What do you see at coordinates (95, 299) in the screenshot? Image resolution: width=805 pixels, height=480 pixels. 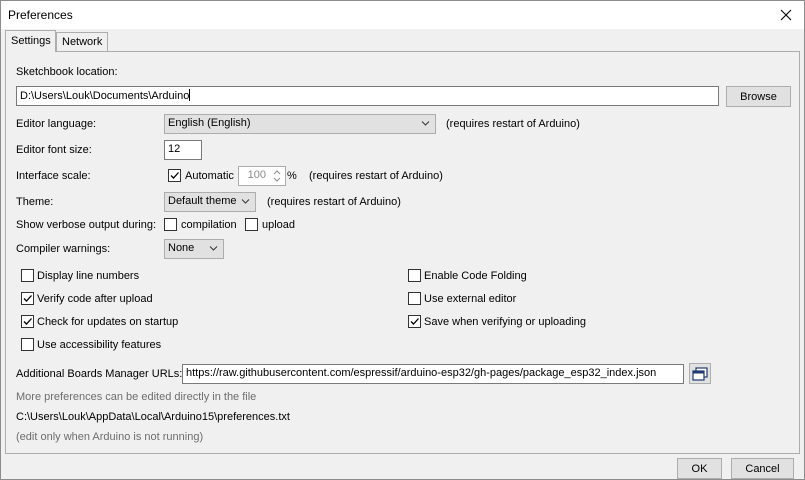 I see `verify-after-upload-label: Verify code after upload` at bounding box center [95, 299].